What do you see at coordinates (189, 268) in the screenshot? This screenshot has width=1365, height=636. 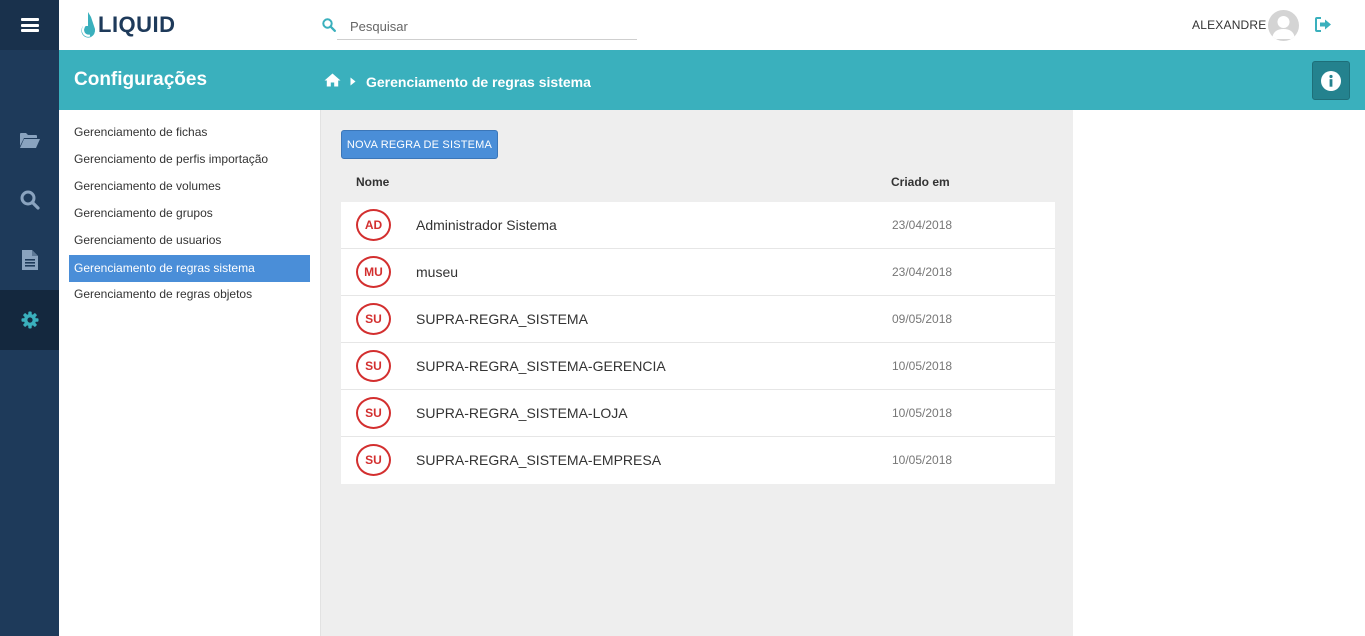 I see `settings-item-regras-sistema: Gerenciamento de regras sistema` at bounding box center [189, 268].